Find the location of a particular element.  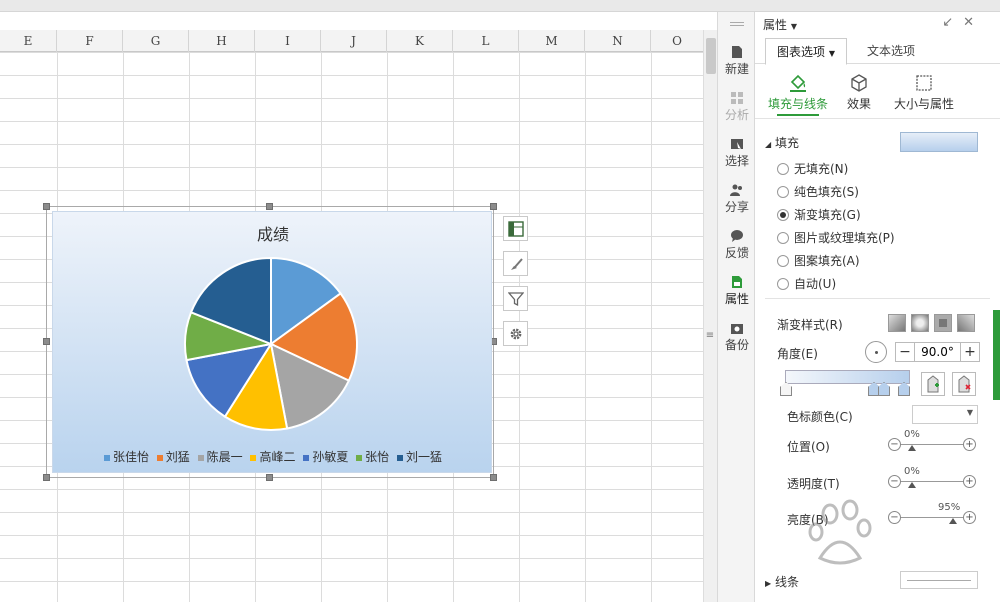

transparency-label: 透明度(T) is located at coordinates (813, 484).